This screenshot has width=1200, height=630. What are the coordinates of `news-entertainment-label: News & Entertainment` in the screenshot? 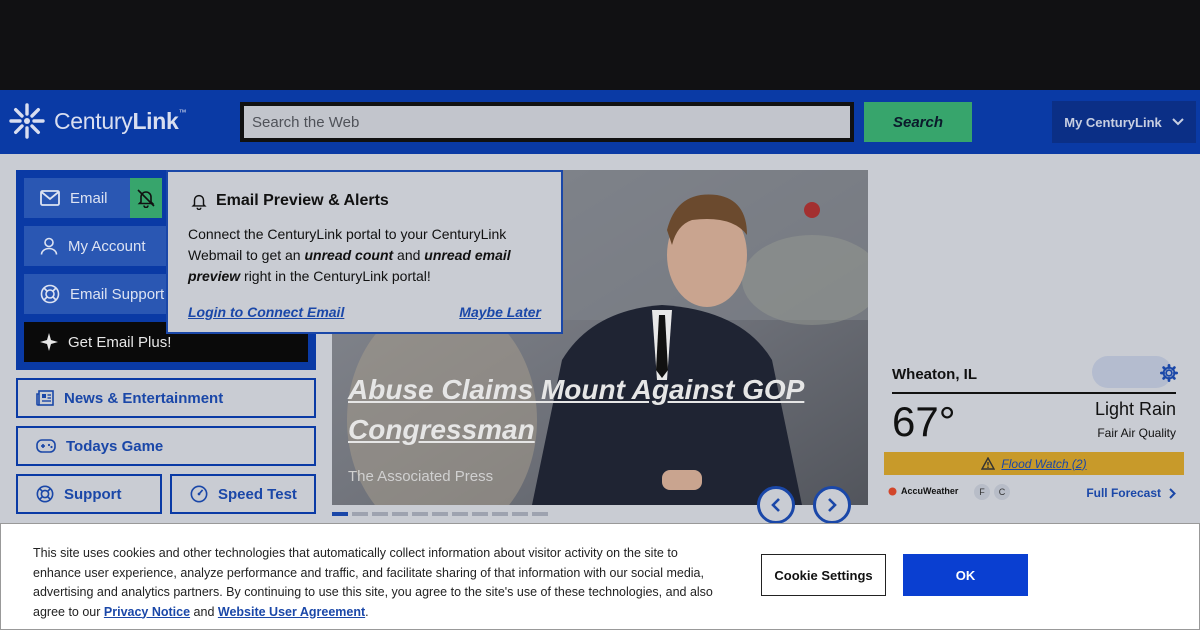 It's located at (144, 398).